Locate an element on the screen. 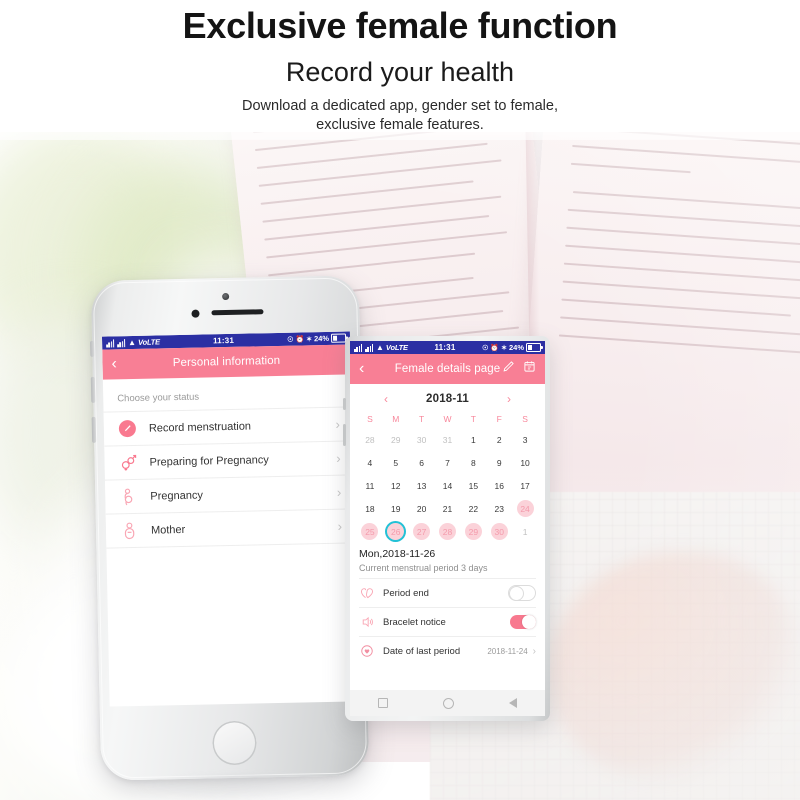  calendar-day-cell: 9 is located at coordinates (499, 462).